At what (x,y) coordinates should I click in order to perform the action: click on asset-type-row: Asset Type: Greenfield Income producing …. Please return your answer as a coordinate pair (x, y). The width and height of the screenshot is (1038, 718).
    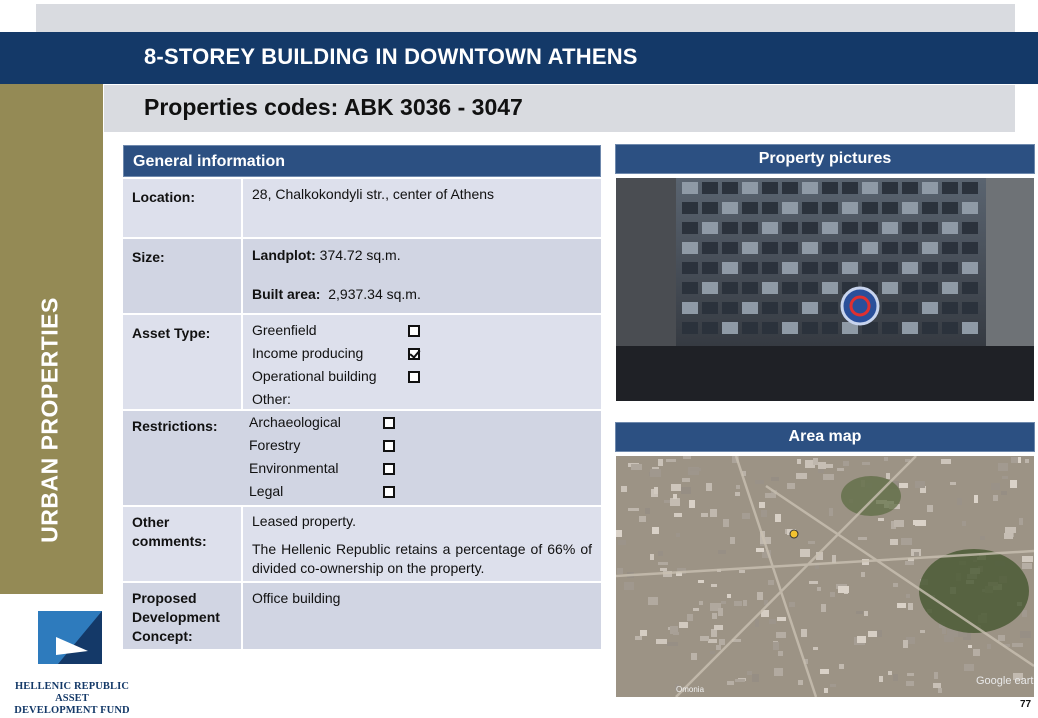
    Looking at the image, I should click on (362, 361).